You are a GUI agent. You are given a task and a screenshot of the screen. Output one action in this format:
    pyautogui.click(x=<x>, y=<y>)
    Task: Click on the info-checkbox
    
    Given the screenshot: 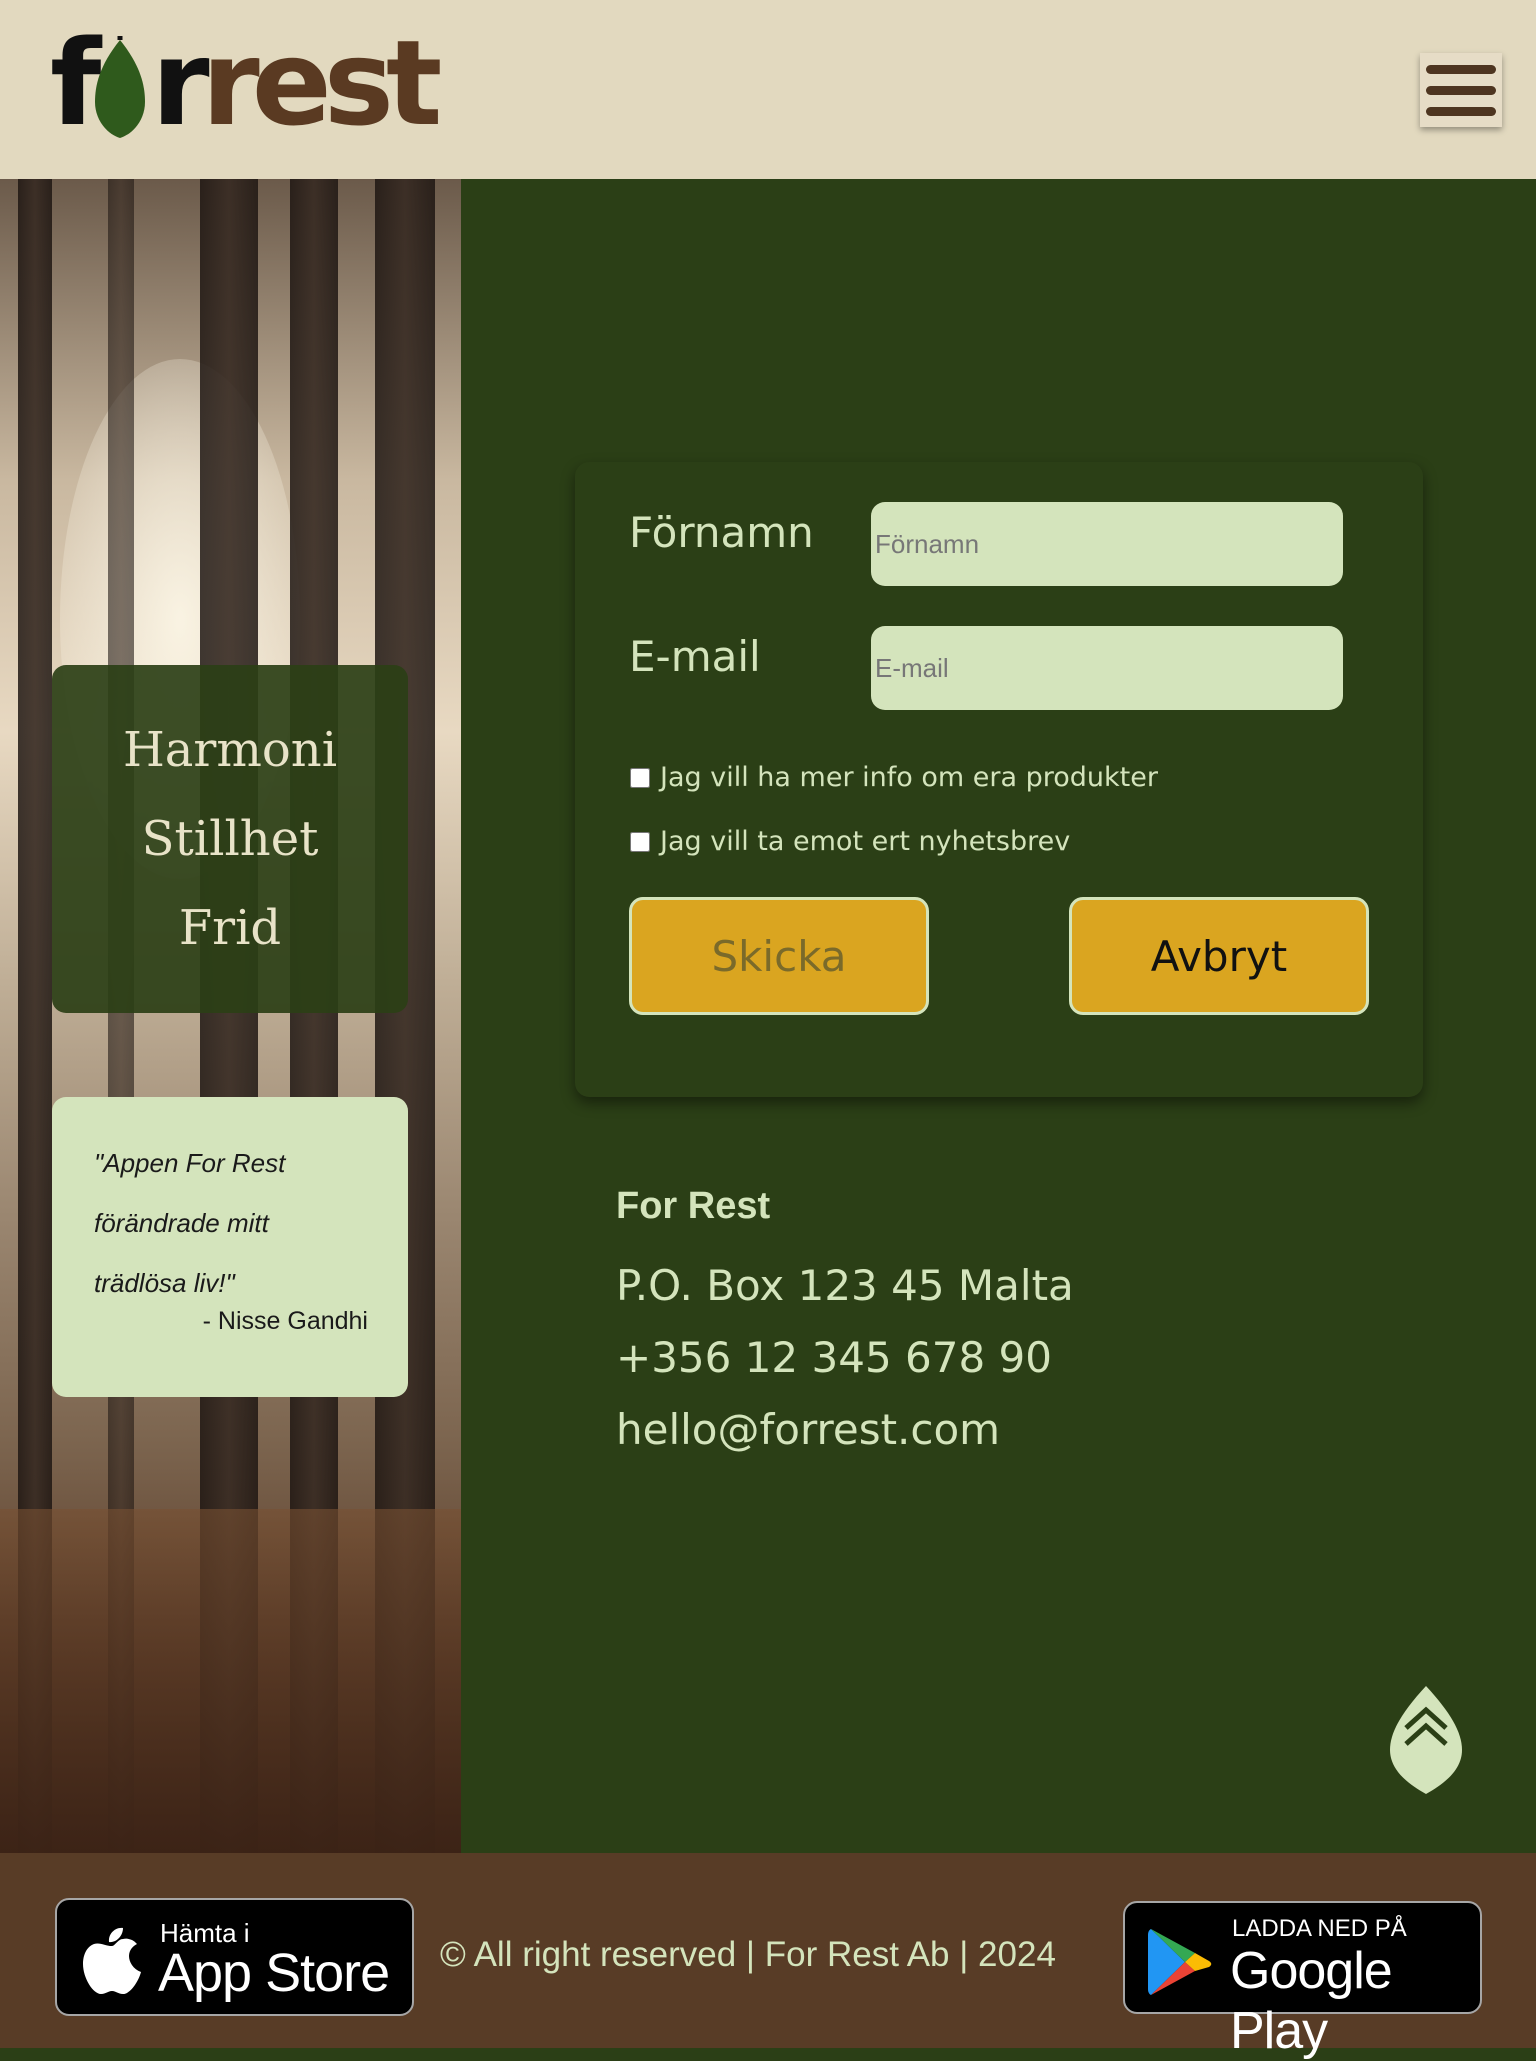 What is the action you would take?
    pyautogui.click(x=640, y=777)
    